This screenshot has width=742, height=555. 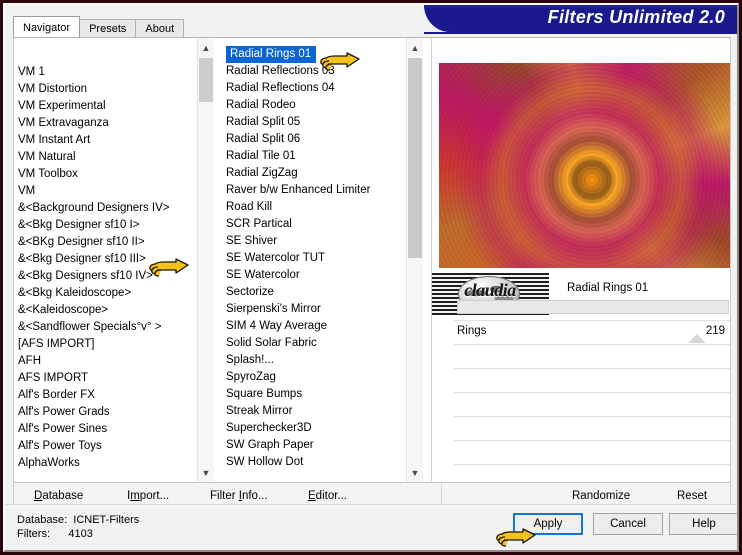 What do you see at coordinates (318, 207) in the screenshot?
I see `filter-list-item: Road Kill` at bounding box center [318, 207].